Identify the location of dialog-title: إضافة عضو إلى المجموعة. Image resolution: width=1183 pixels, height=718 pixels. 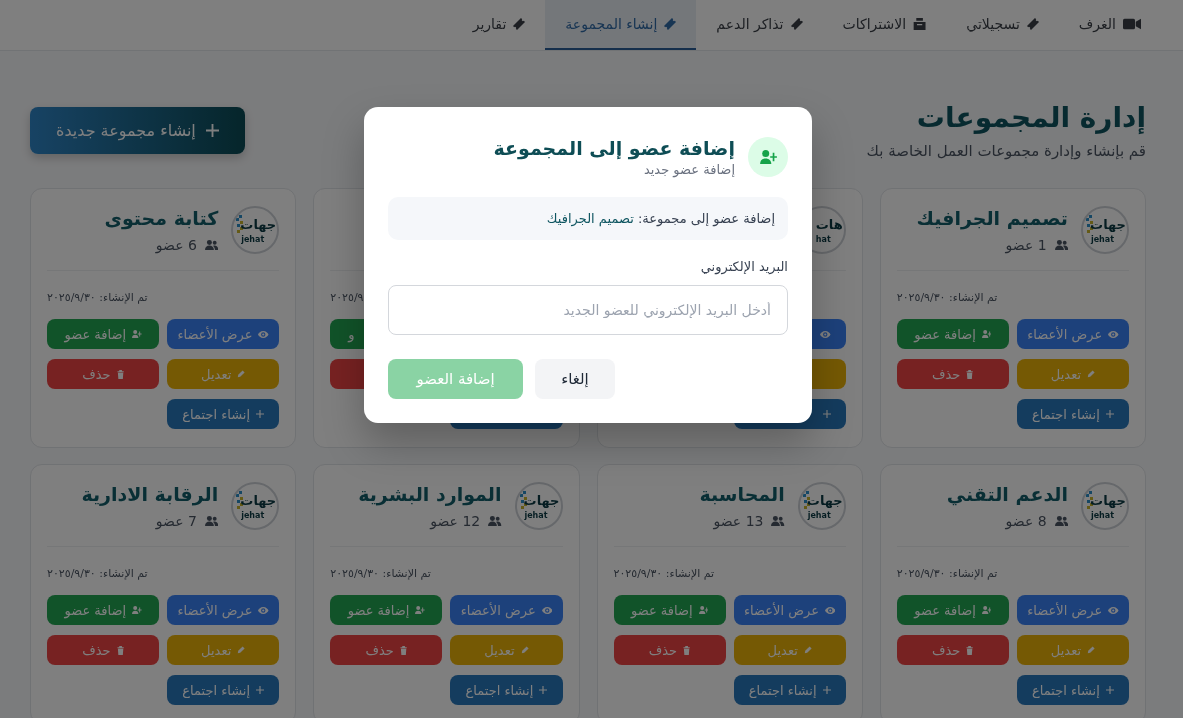
(614, 148).